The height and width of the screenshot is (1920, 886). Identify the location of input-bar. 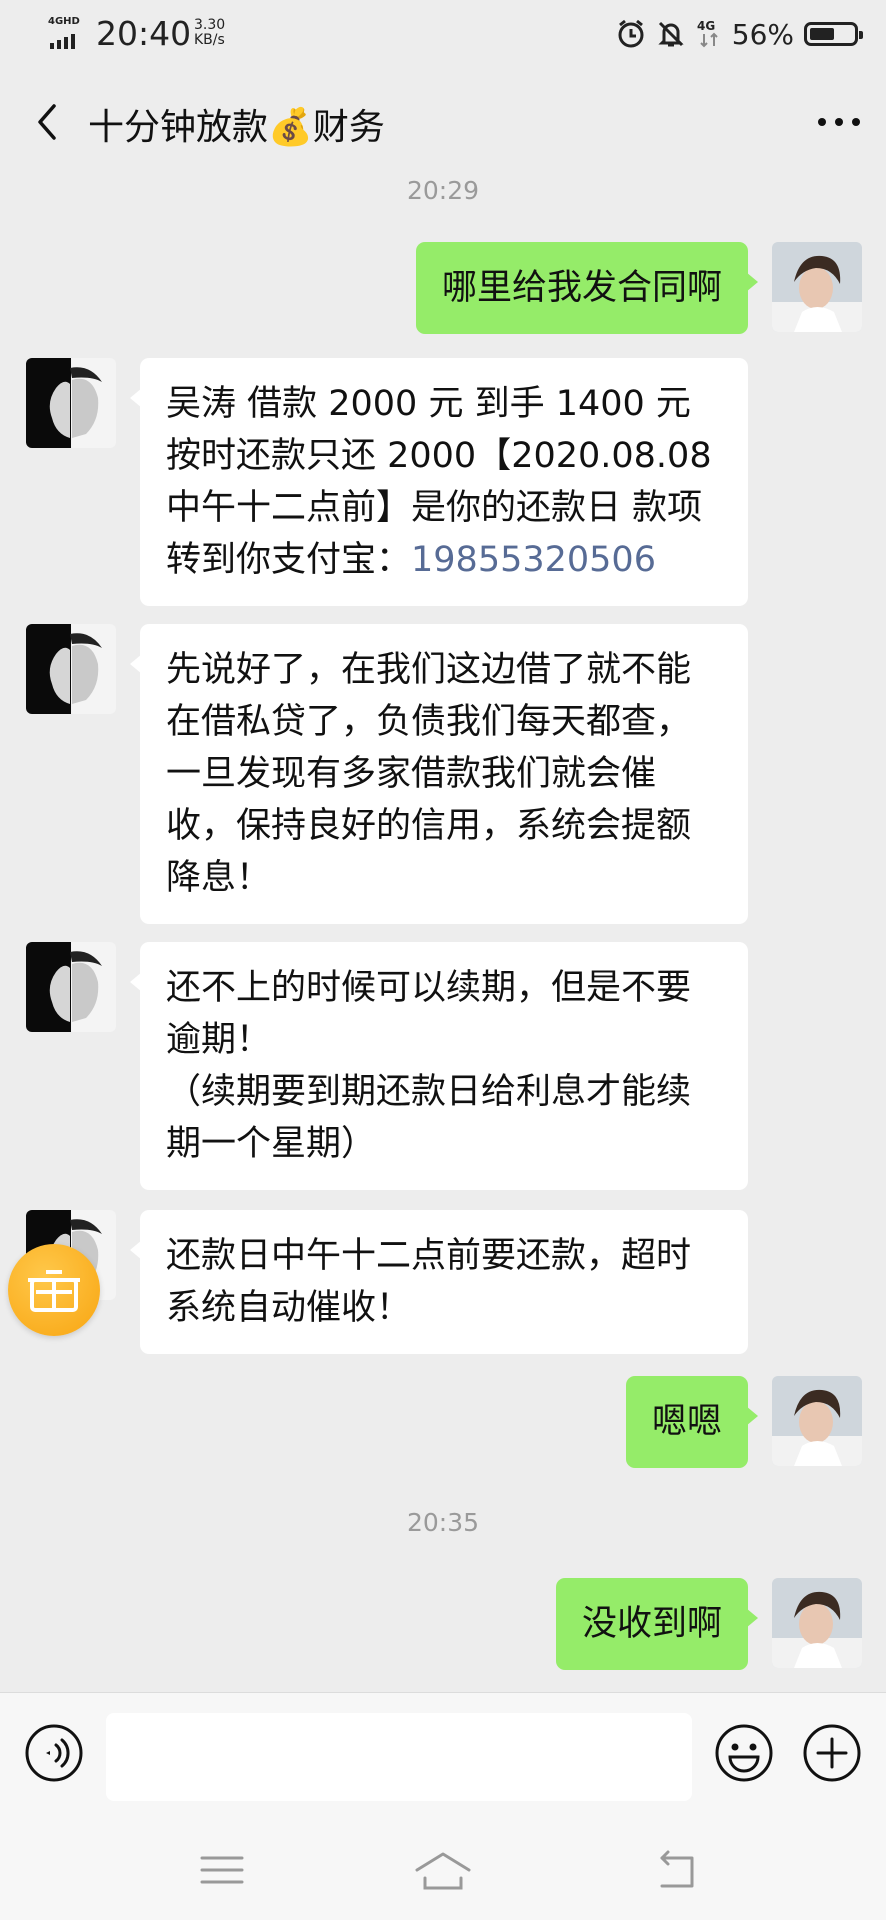
(443, 1756).